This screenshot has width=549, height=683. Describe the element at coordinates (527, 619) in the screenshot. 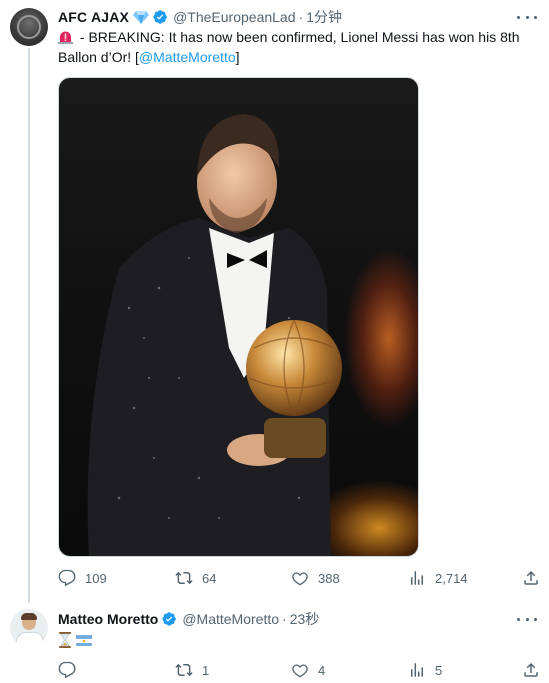

I see `reply-more-options-icon` at that location.